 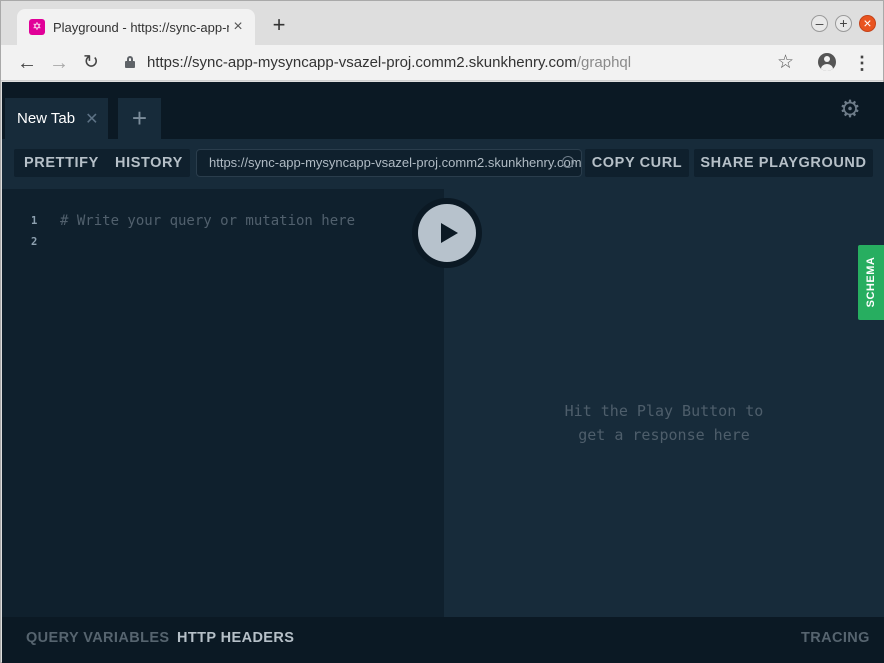 What do you see at coordinates (279, 25) in the screenshot?
I see `new-tab-button: +` at bounding box center [279, 25].